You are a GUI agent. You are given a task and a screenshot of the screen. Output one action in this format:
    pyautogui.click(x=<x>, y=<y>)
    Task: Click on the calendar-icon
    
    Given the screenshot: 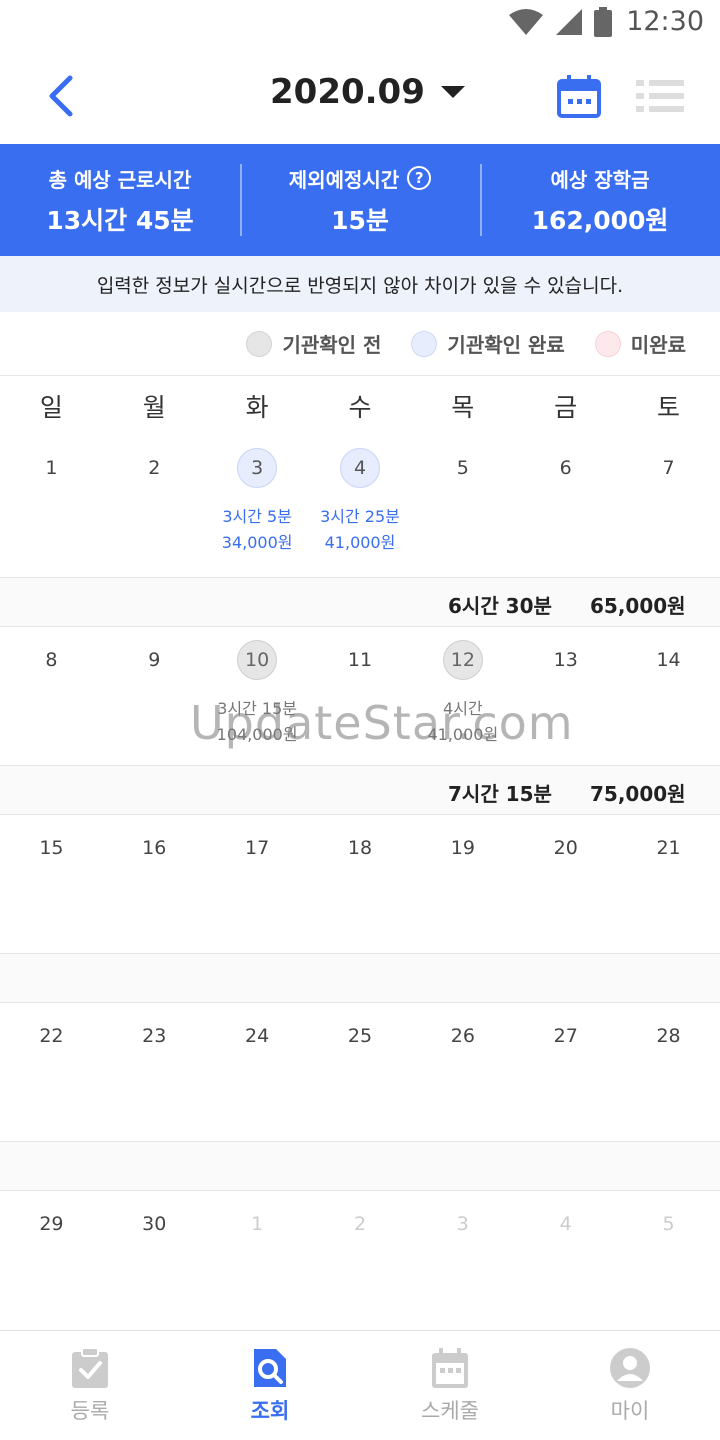 What is the action you would take?
    pyautogui.click(x=450, y=1368)
    